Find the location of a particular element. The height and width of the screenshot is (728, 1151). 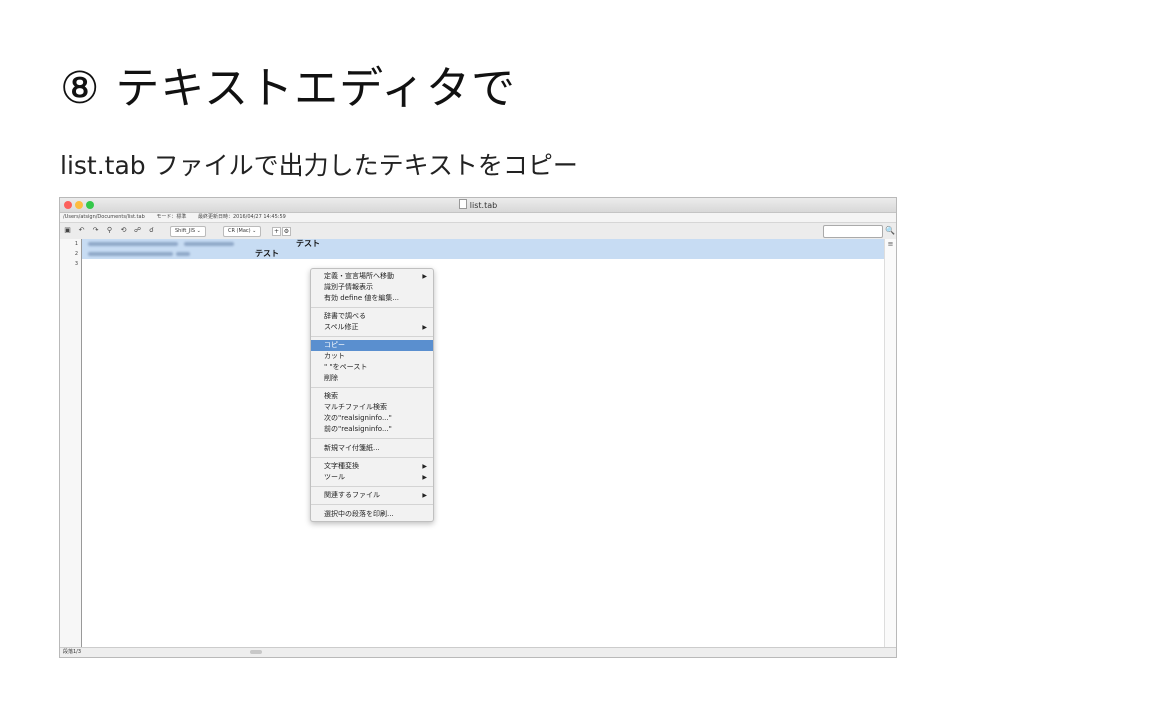

menu-item-multi-file-search: マルチファイル検索 is located at coordinates (372, 407).